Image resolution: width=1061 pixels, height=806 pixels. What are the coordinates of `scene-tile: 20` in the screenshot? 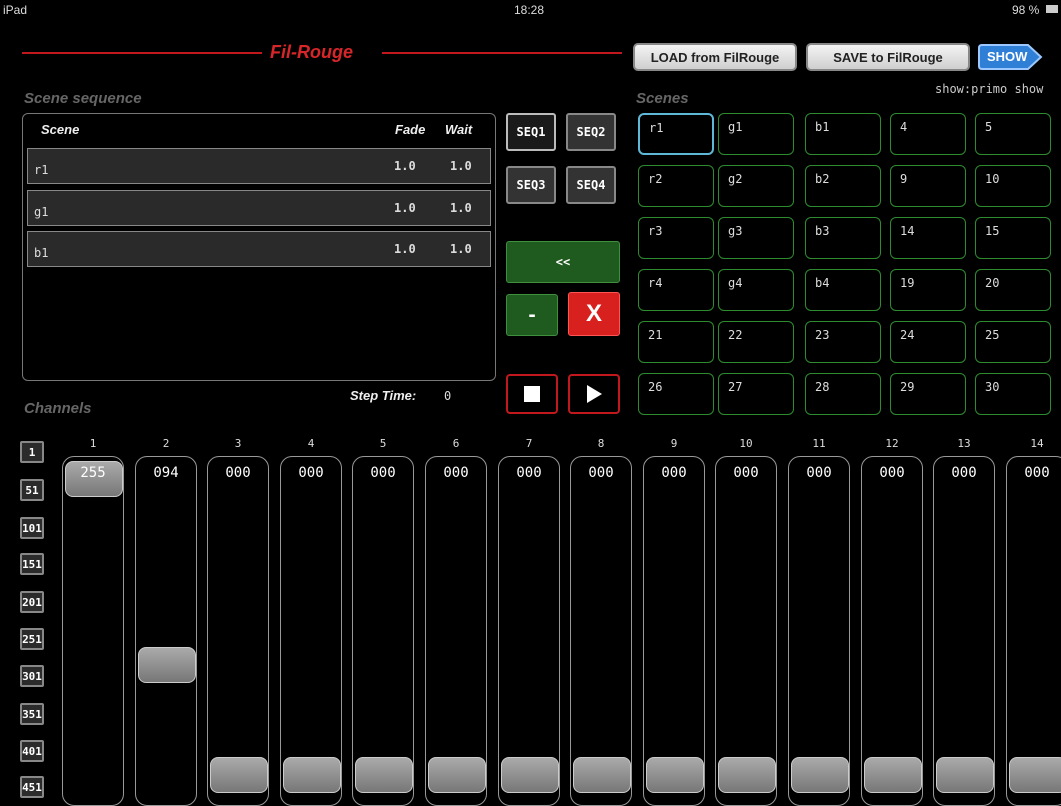 It's located at (1013, 290).